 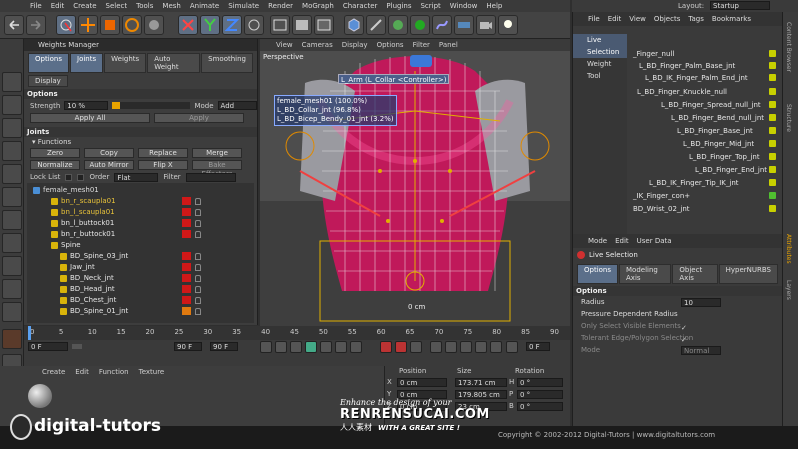 What do you see at coordinates (199, 118) in the screenshot?
I see `apply-button: Apply` at bounding box center [199, 118].